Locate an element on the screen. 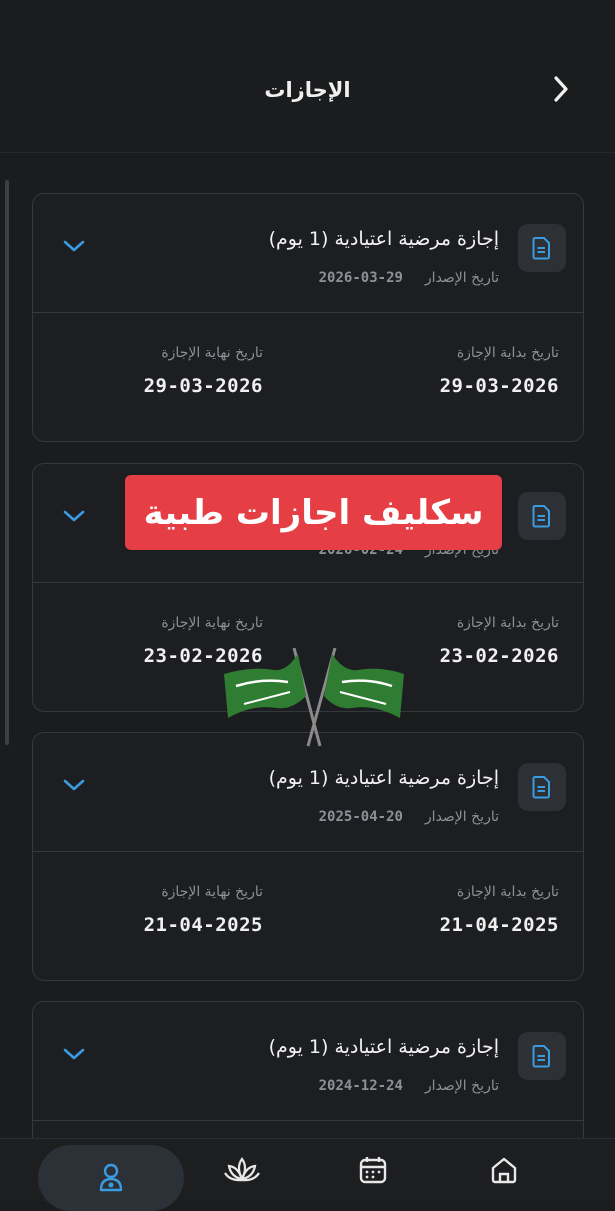  nav-calendar is located at coordinates (373, 1170).